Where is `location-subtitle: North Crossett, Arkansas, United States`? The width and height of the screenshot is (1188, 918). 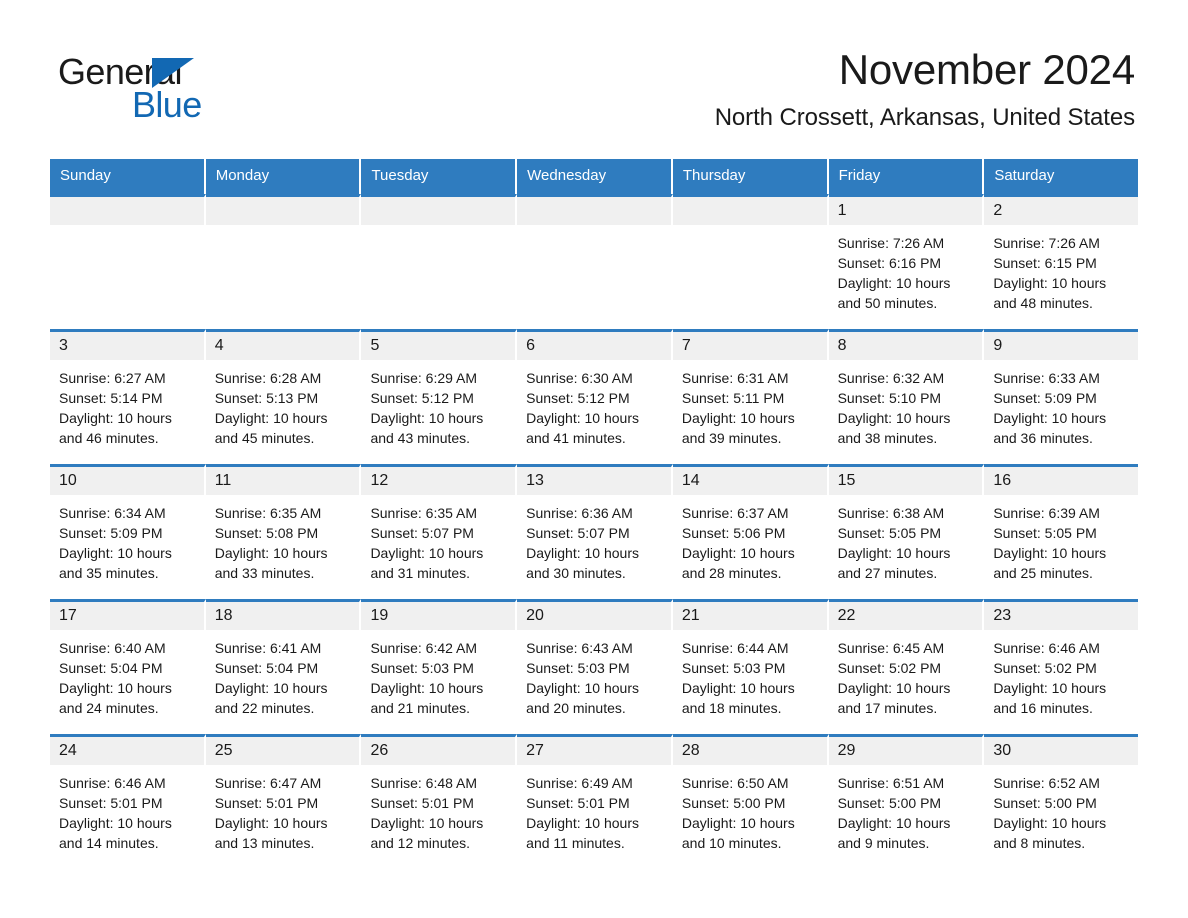 location-subtitle: North Crossett, Arkansas, United States is located at coordinates (924, 117).